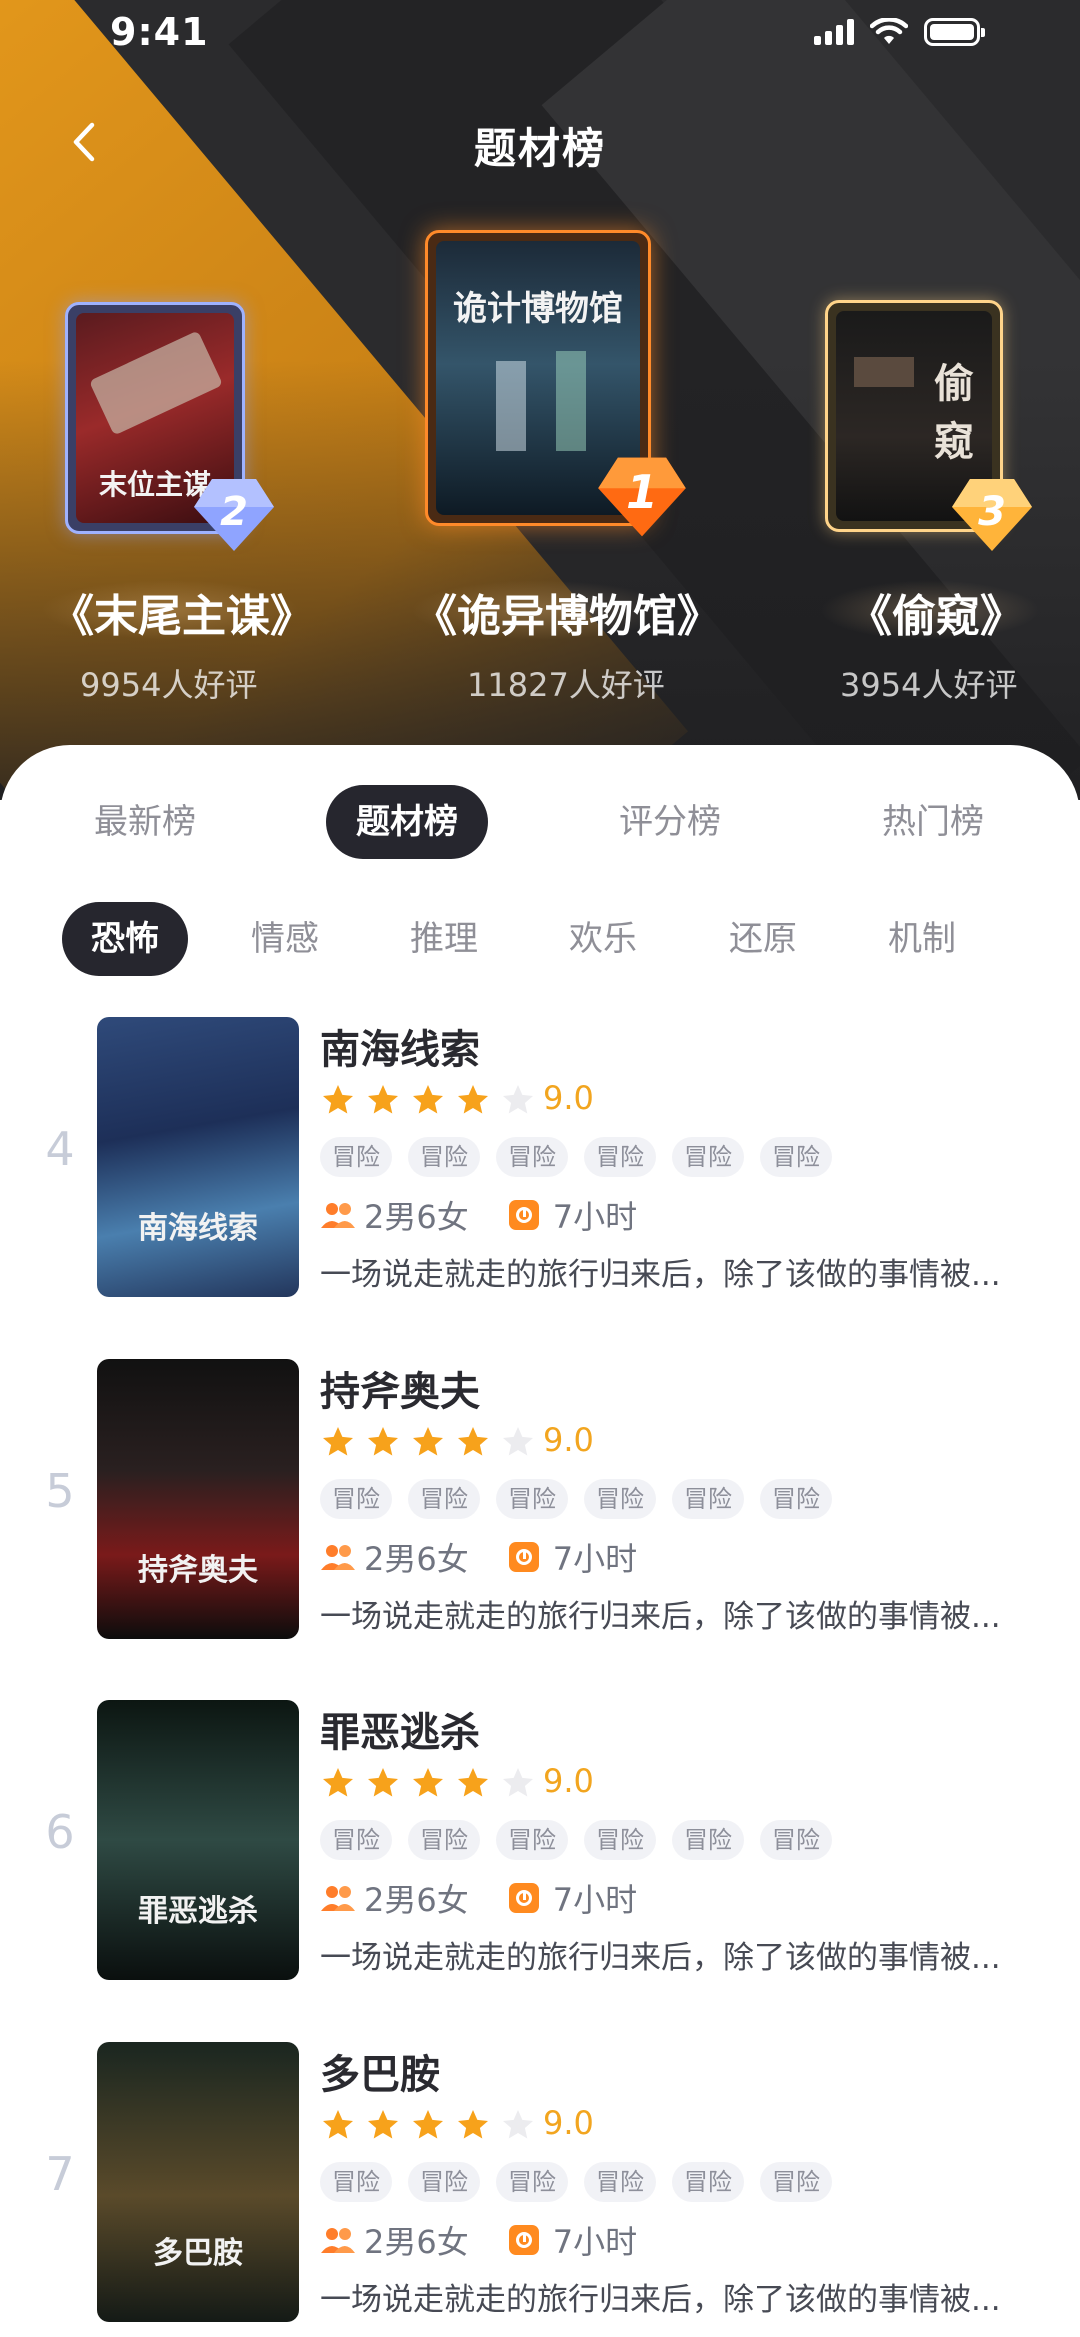 The height and width of the screenshot is (2337, 1080). Describe the element at coordinates (198, 2182) in the screenshot. I see `cover-image: 多巴胺` at that location.